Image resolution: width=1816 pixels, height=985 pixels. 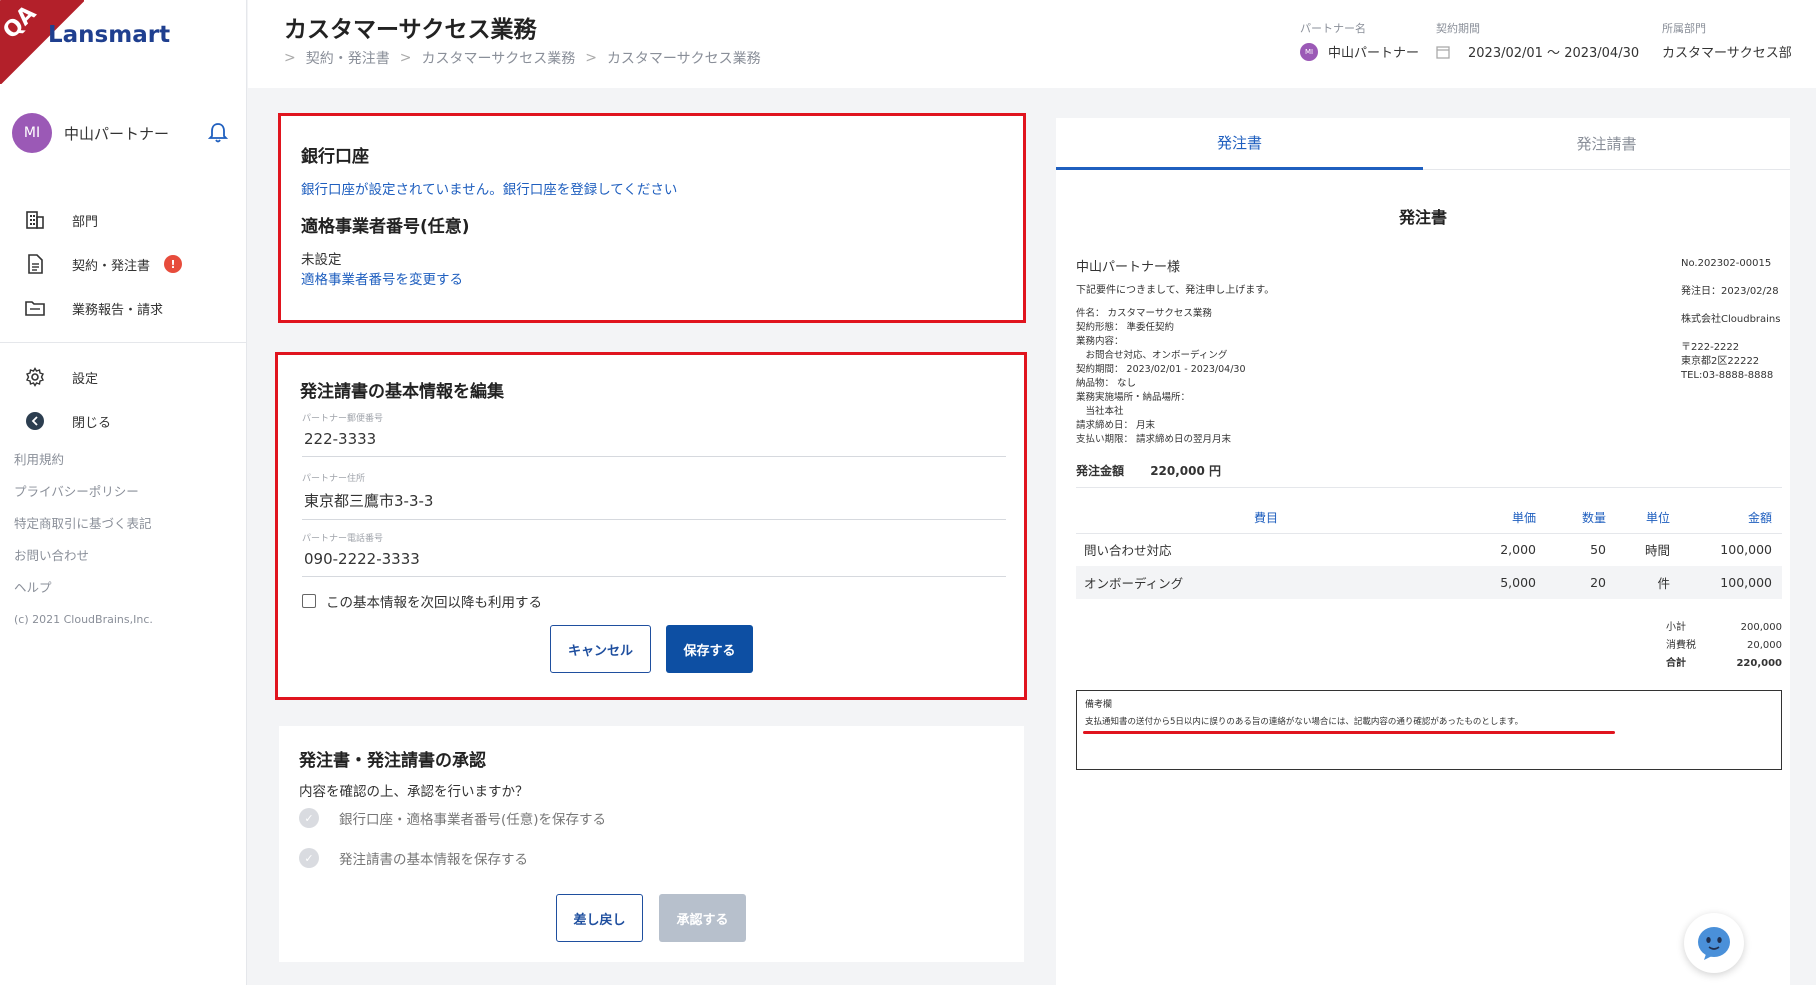 I want to click on user-row: MI 中山パートナー, so click(x=120, y=133).